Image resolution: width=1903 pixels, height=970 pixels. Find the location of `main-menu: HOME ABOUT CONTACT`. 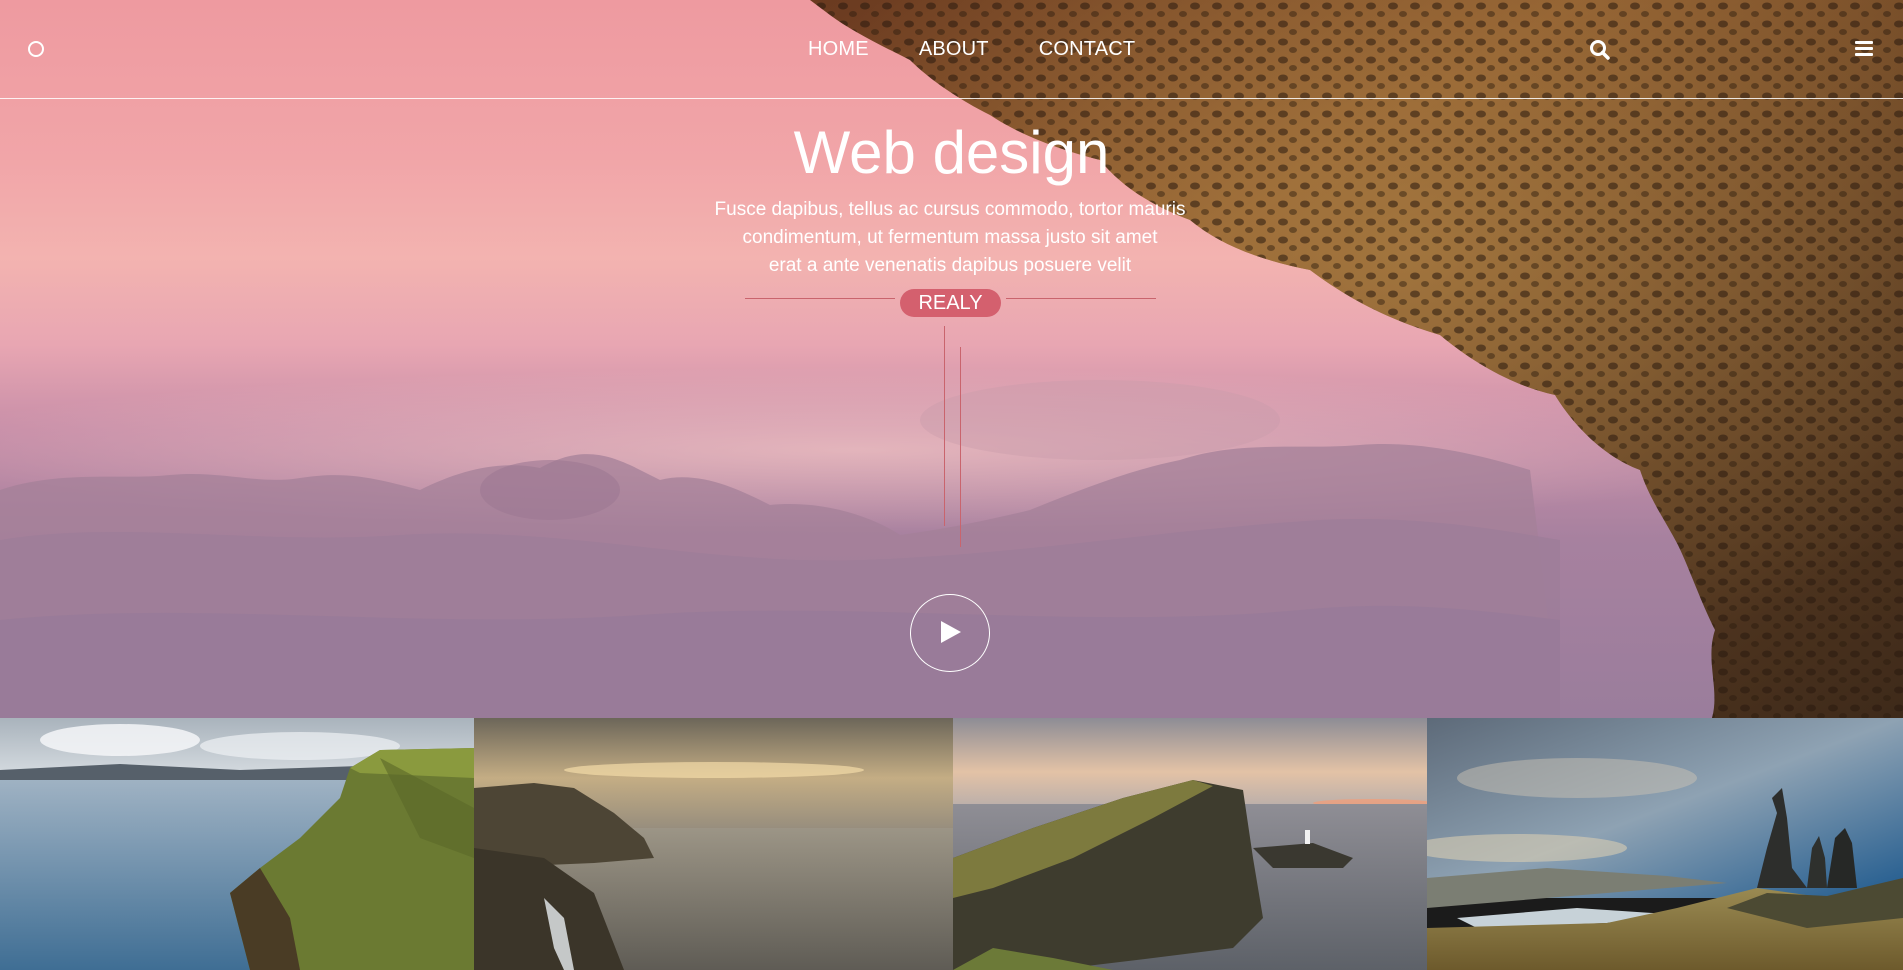

main-menu: HOME ABOUT CONTACT is located at coordinates (996, 49).